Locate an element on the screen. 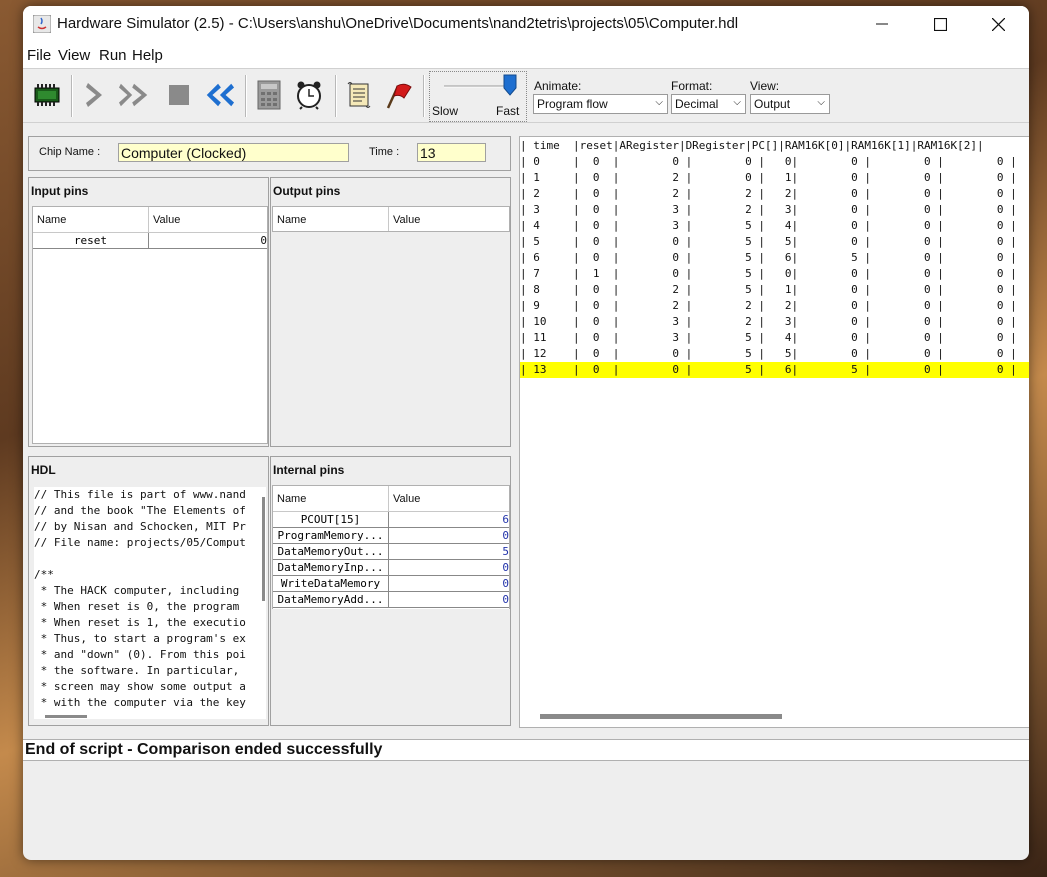  scroll-icon is located at coordinates (359, 95).